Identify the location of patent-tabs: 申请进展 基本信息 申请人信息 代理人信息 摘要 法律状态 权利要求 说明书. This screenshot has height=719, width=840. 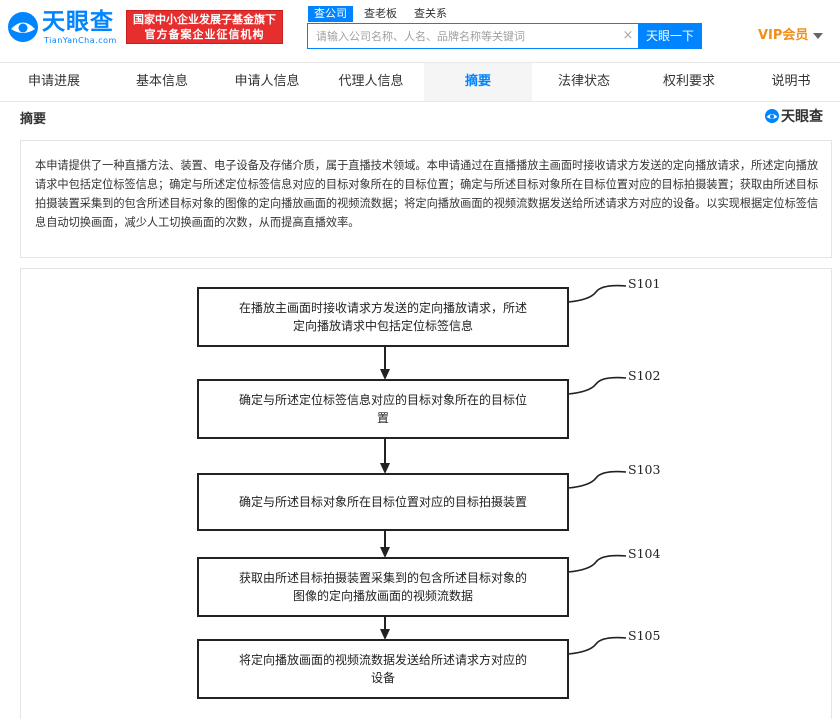
(420, 82).